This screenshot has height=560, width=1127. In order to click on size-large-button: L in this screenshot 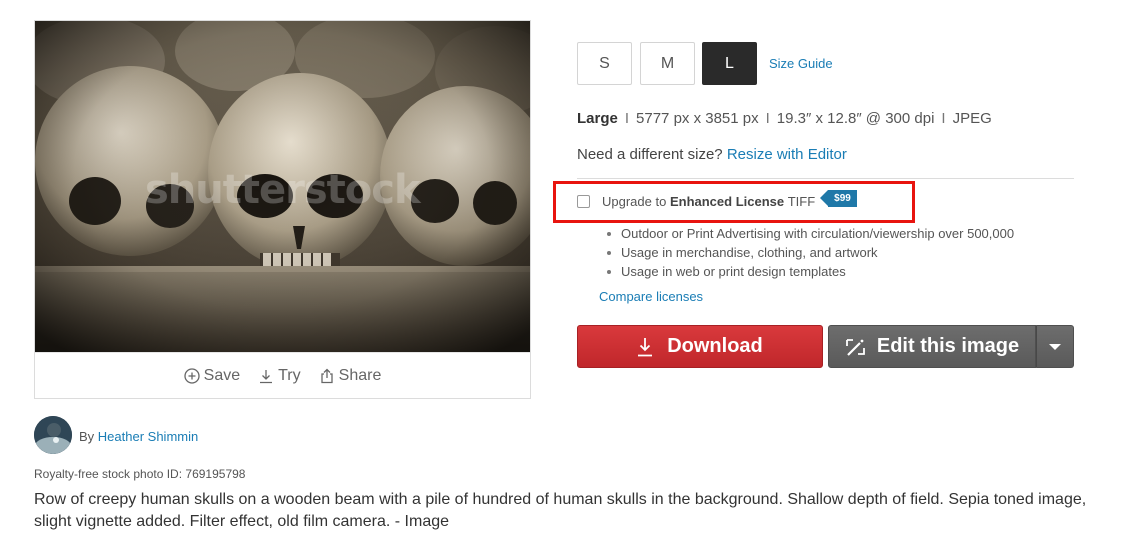, I will do `click(729, 63)`.